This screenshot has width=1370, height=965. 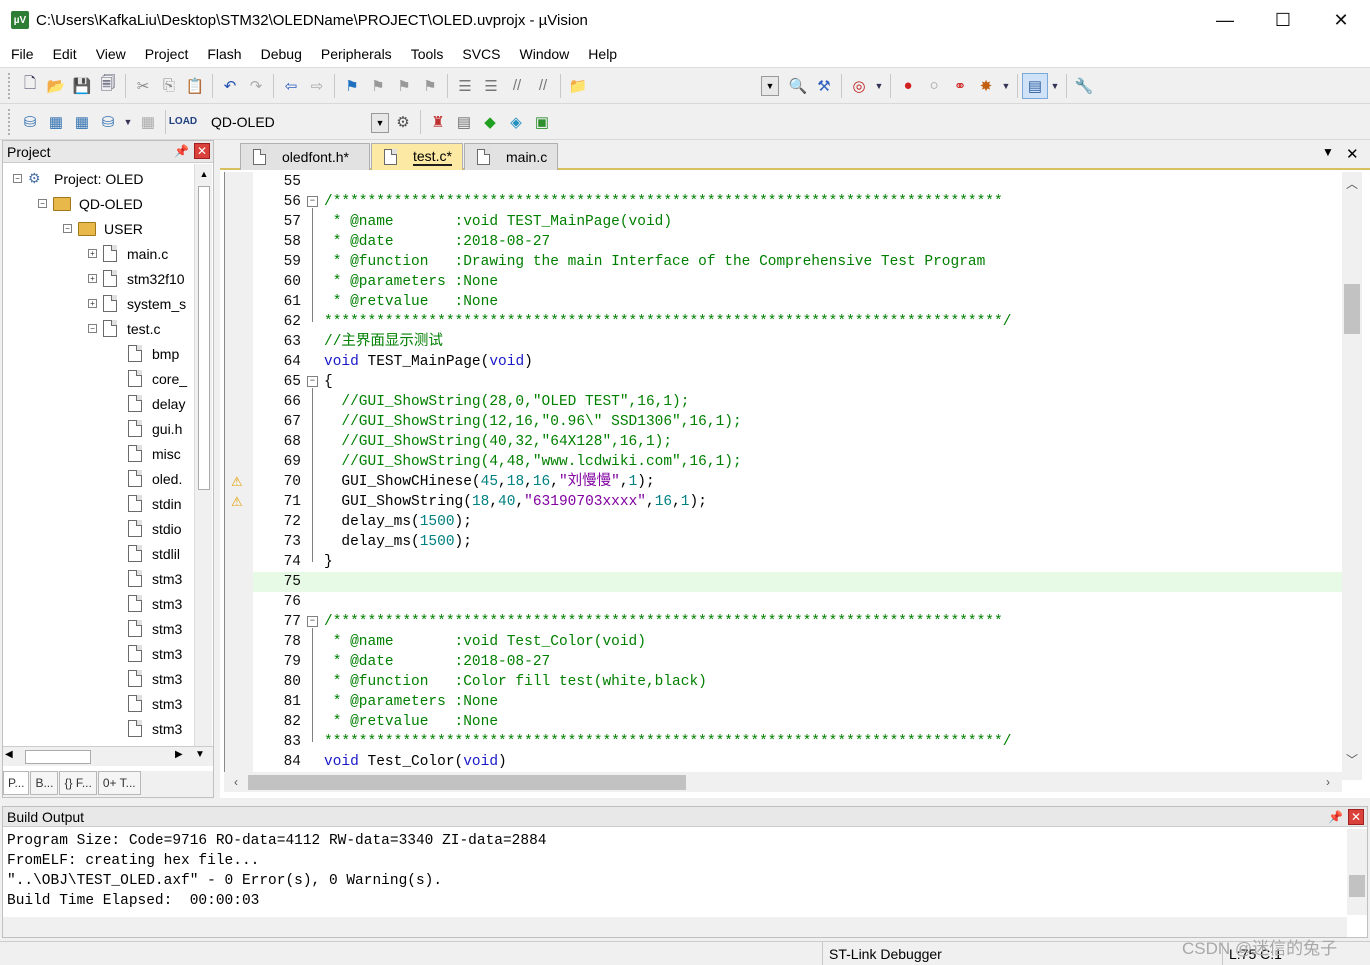 What do you see at coordinates (30, 122) in the screenshot?
I see `translate-icon: ⛁` at bounding box center [30, 122].